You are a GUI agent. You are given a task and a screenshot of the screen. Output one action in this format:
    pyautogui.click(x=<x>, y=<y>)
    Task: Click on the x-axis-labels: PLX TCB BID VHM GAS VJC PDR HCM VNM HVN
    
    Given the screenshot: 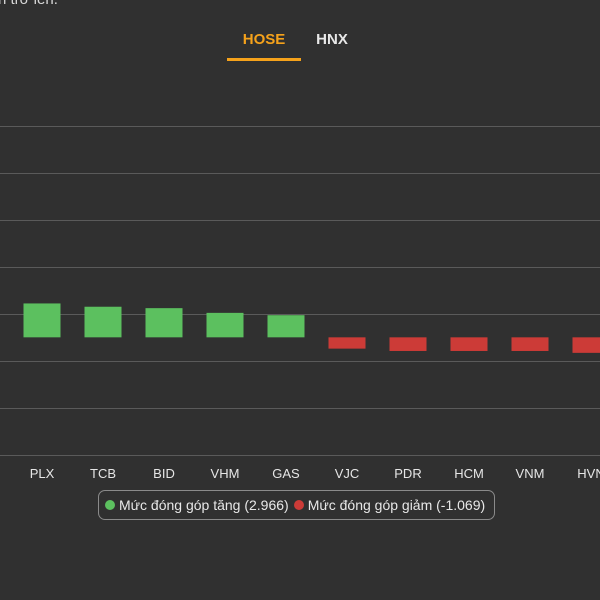 What is the action you would take?
    pyautogui.click(x=315, y=473)
    